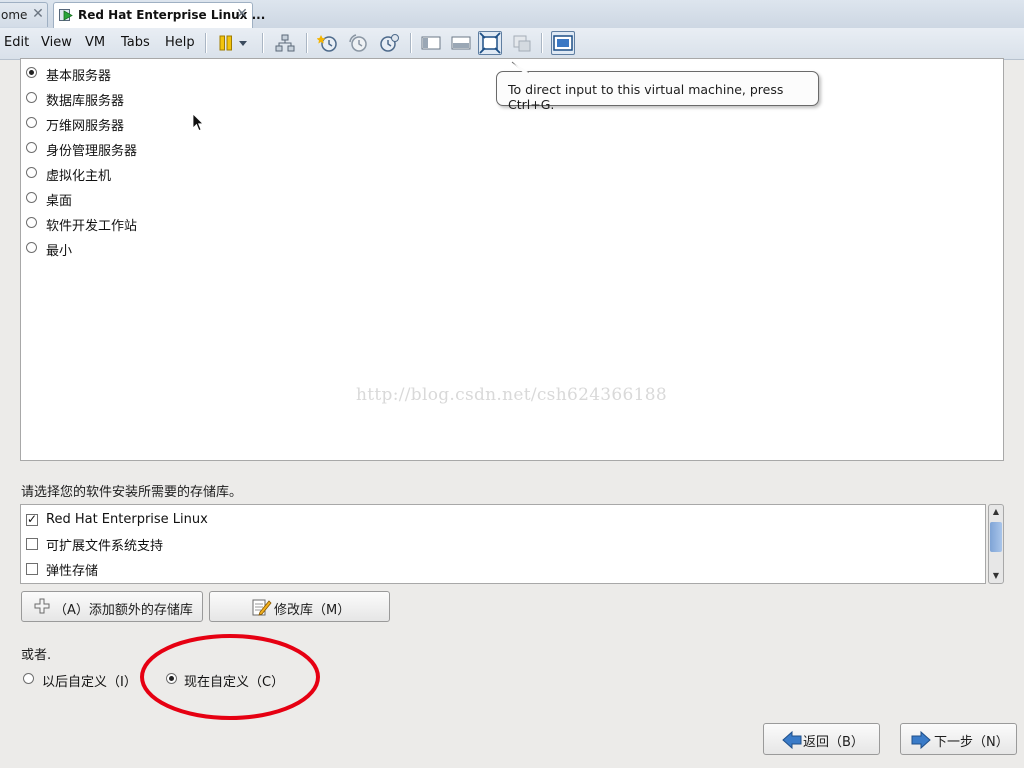 The image size is (1024, 768). I want to click on group-option: 虚拟化主机, so click(176, 175).